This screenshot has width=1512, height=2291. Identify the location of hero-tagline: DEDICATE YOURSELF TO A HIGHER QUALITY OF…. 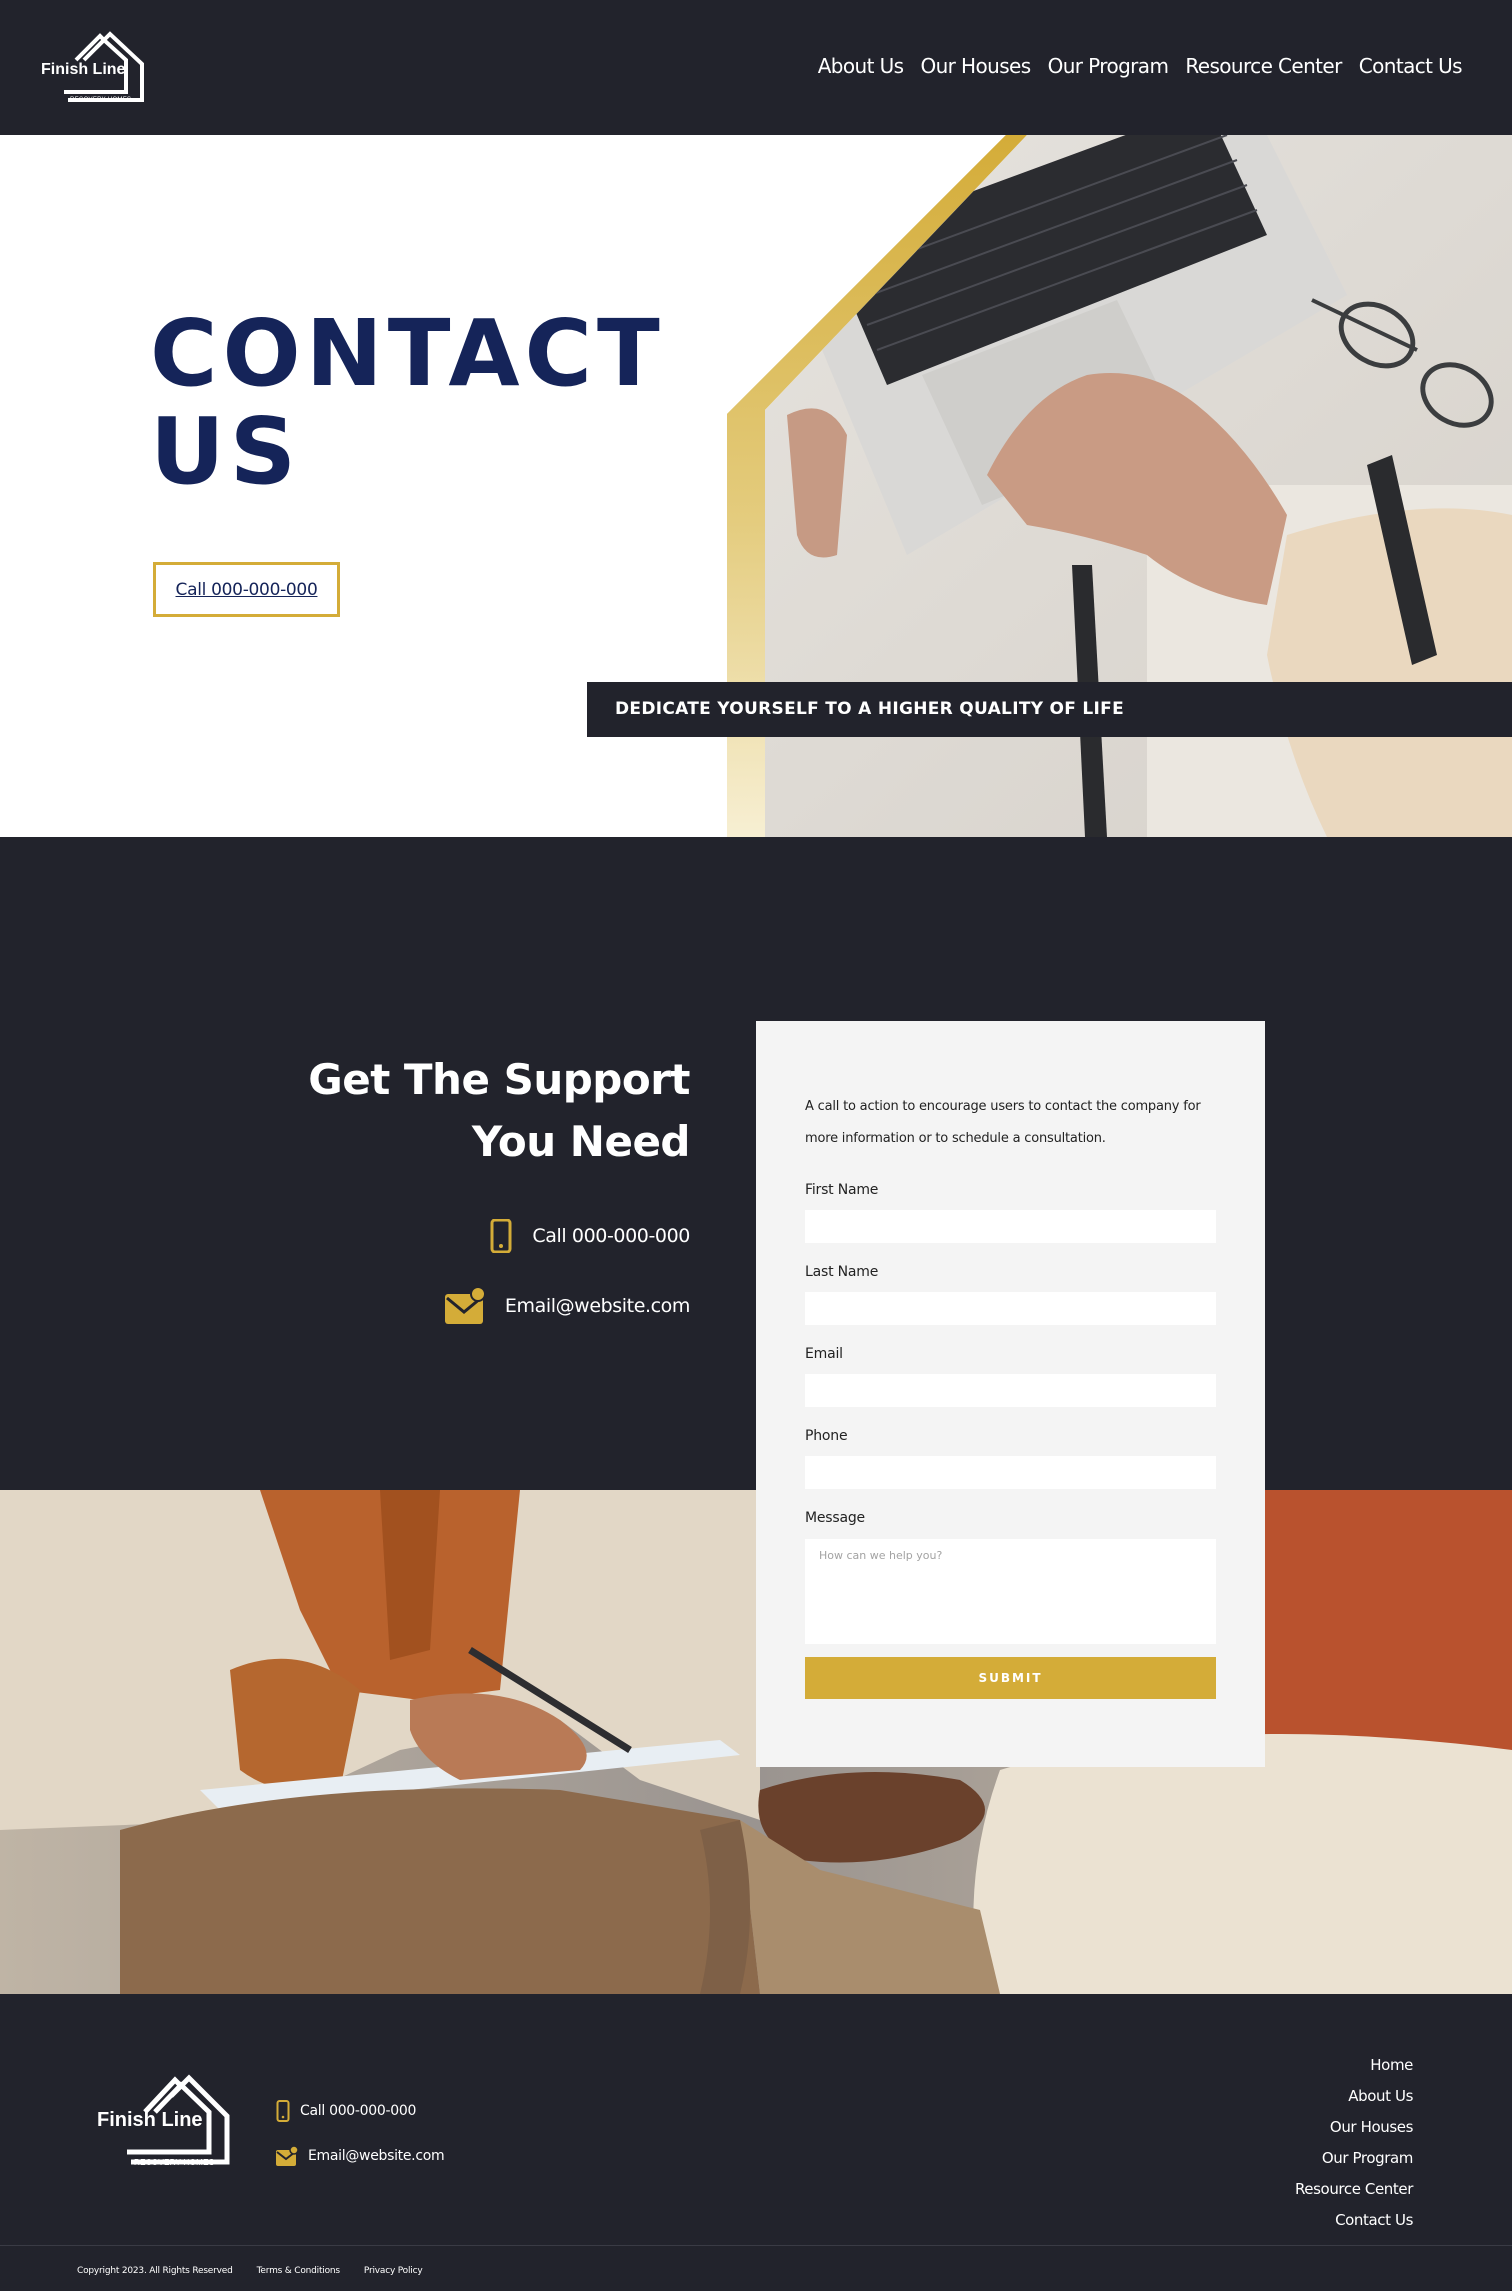
(870, 709).